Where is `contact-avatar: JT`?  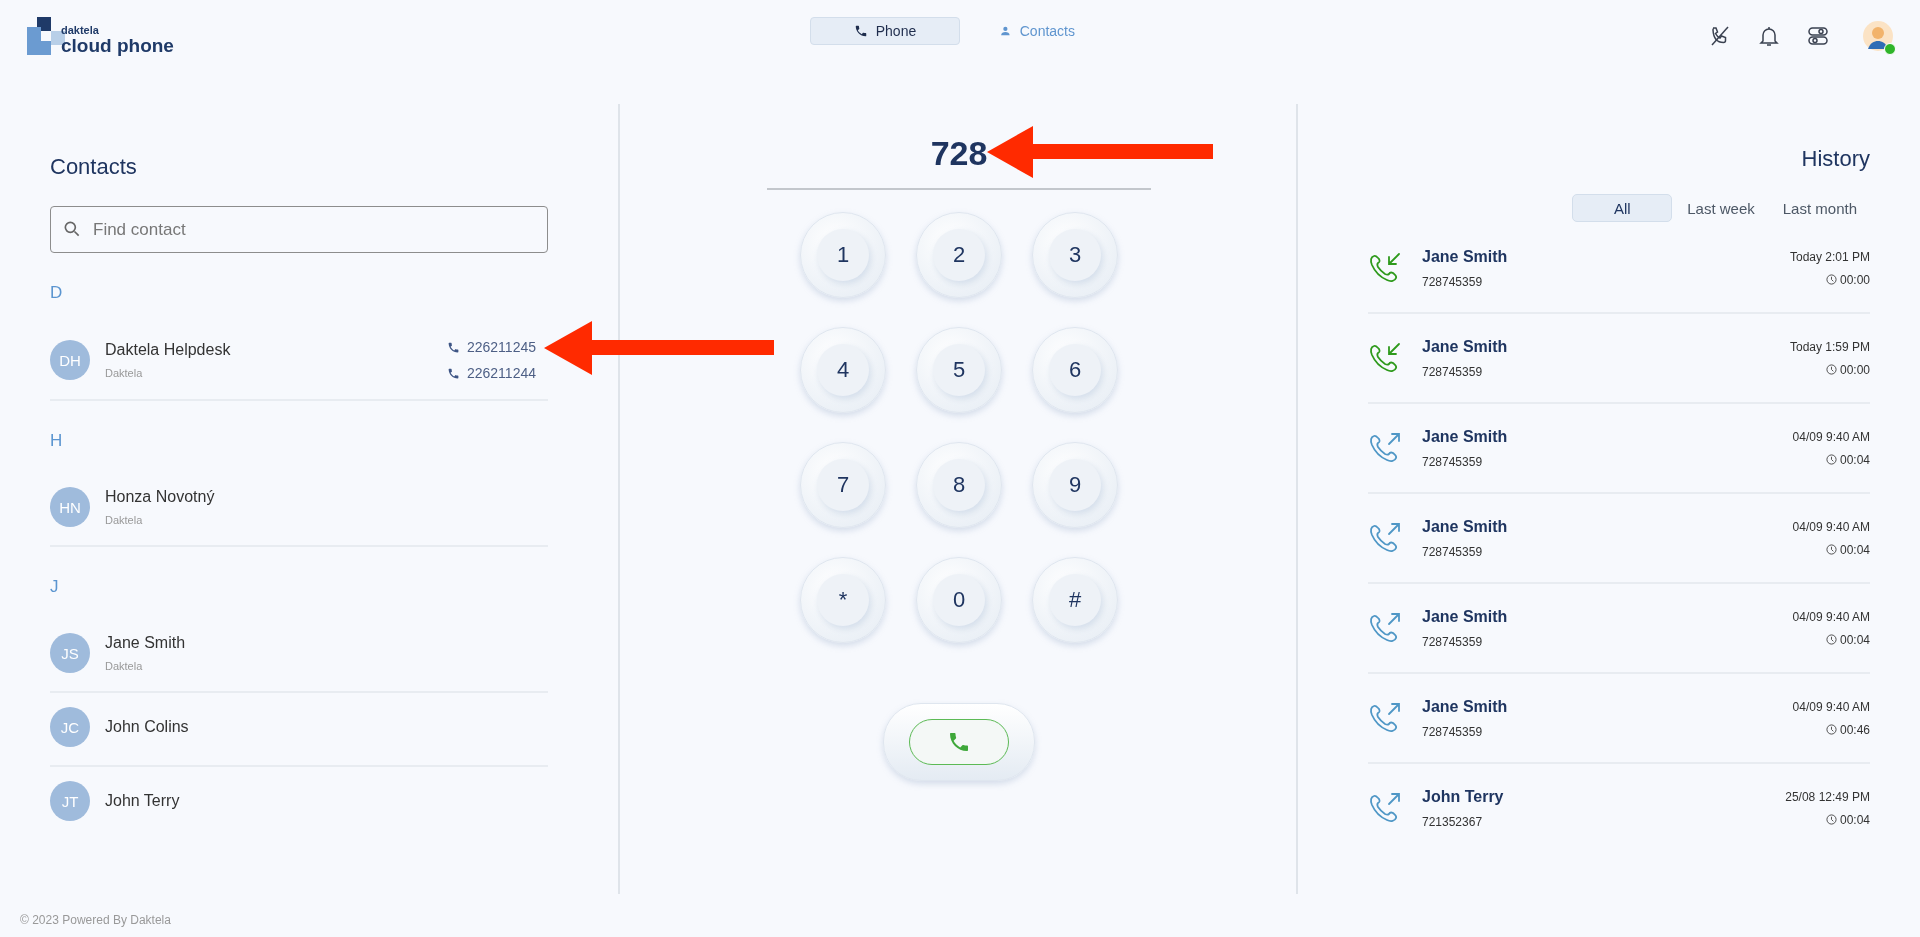 contact-avatar: JT is located at coordinates (70, 801).